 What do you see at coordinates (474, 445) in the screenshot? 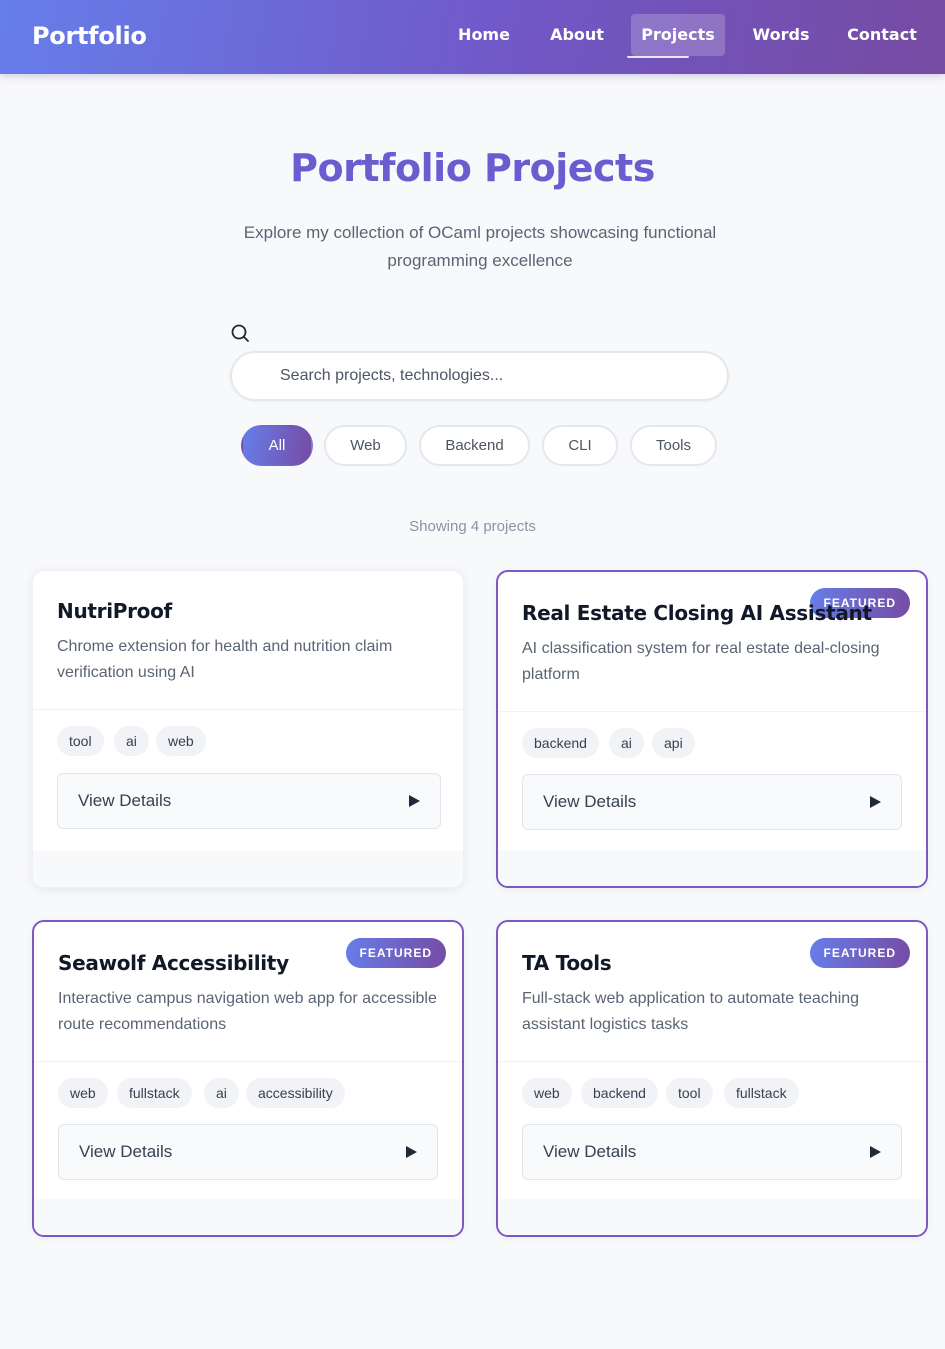
I see `filter-backend: Backend` at bounding box center [474, 445].